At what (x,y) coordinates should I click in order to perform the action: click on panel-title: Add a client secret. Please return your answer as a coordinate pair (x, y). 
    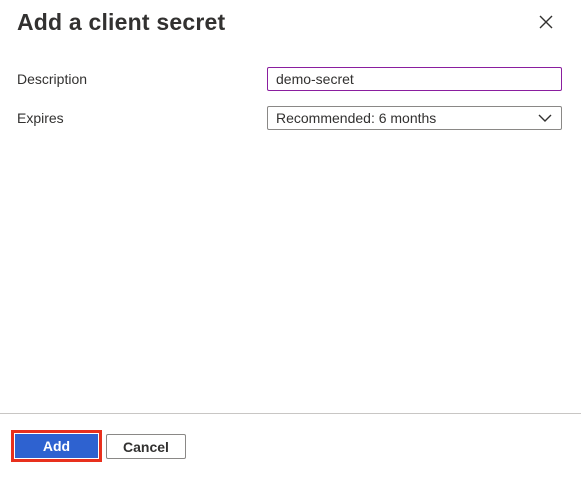
    Looking at the image, I should click on (121, 22).